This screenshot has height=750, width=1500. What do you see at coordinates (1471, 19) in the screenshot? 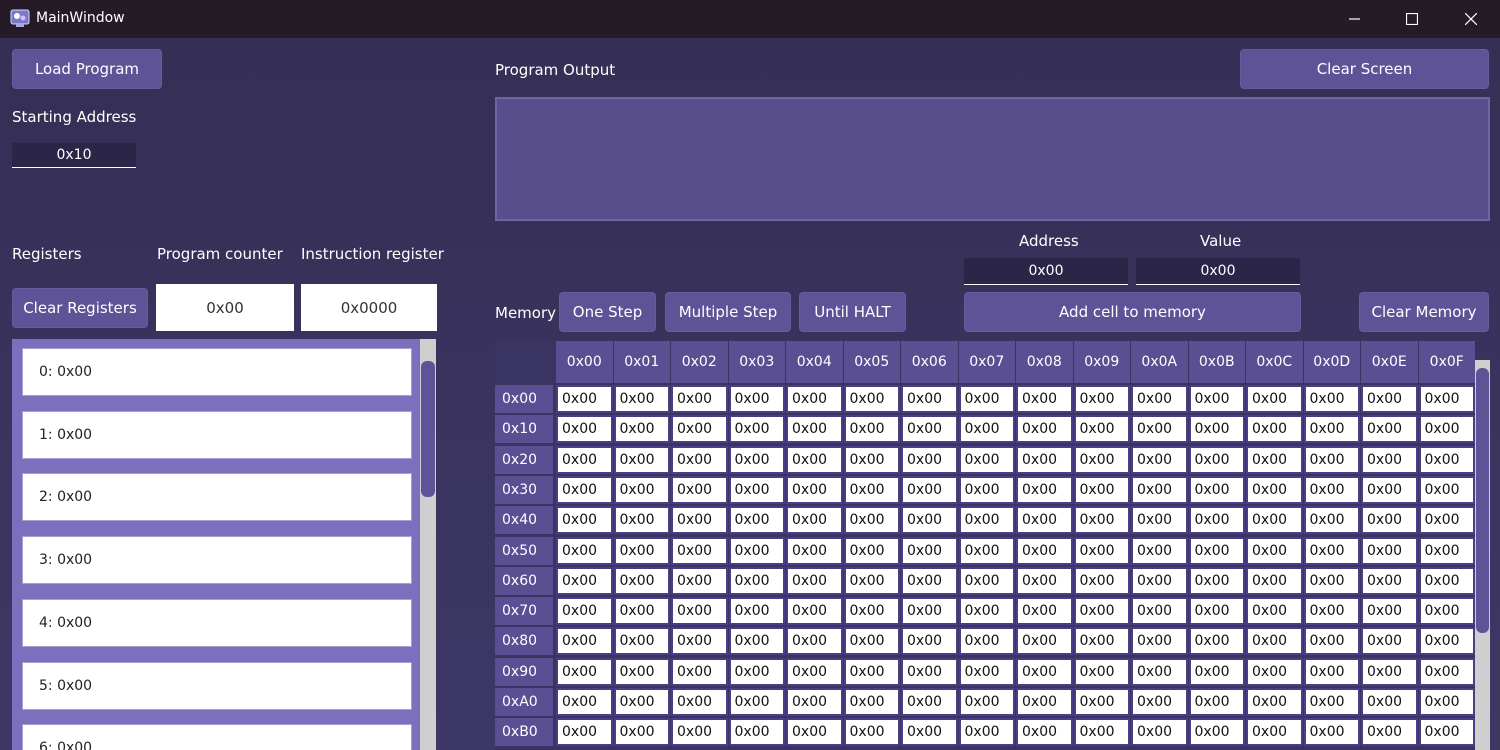
I see `close-button` at bounding box center [1471, 19].